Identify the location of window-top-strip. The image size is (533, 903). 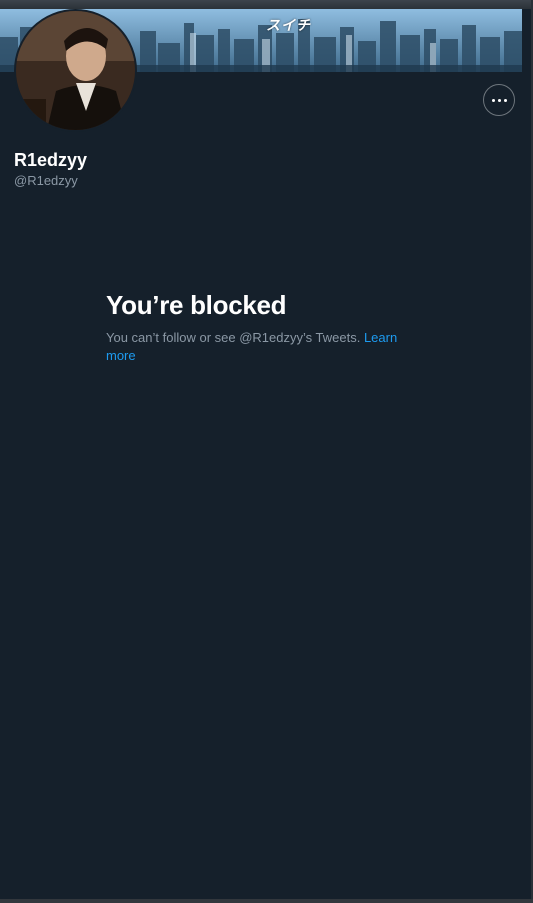
(266, 4).